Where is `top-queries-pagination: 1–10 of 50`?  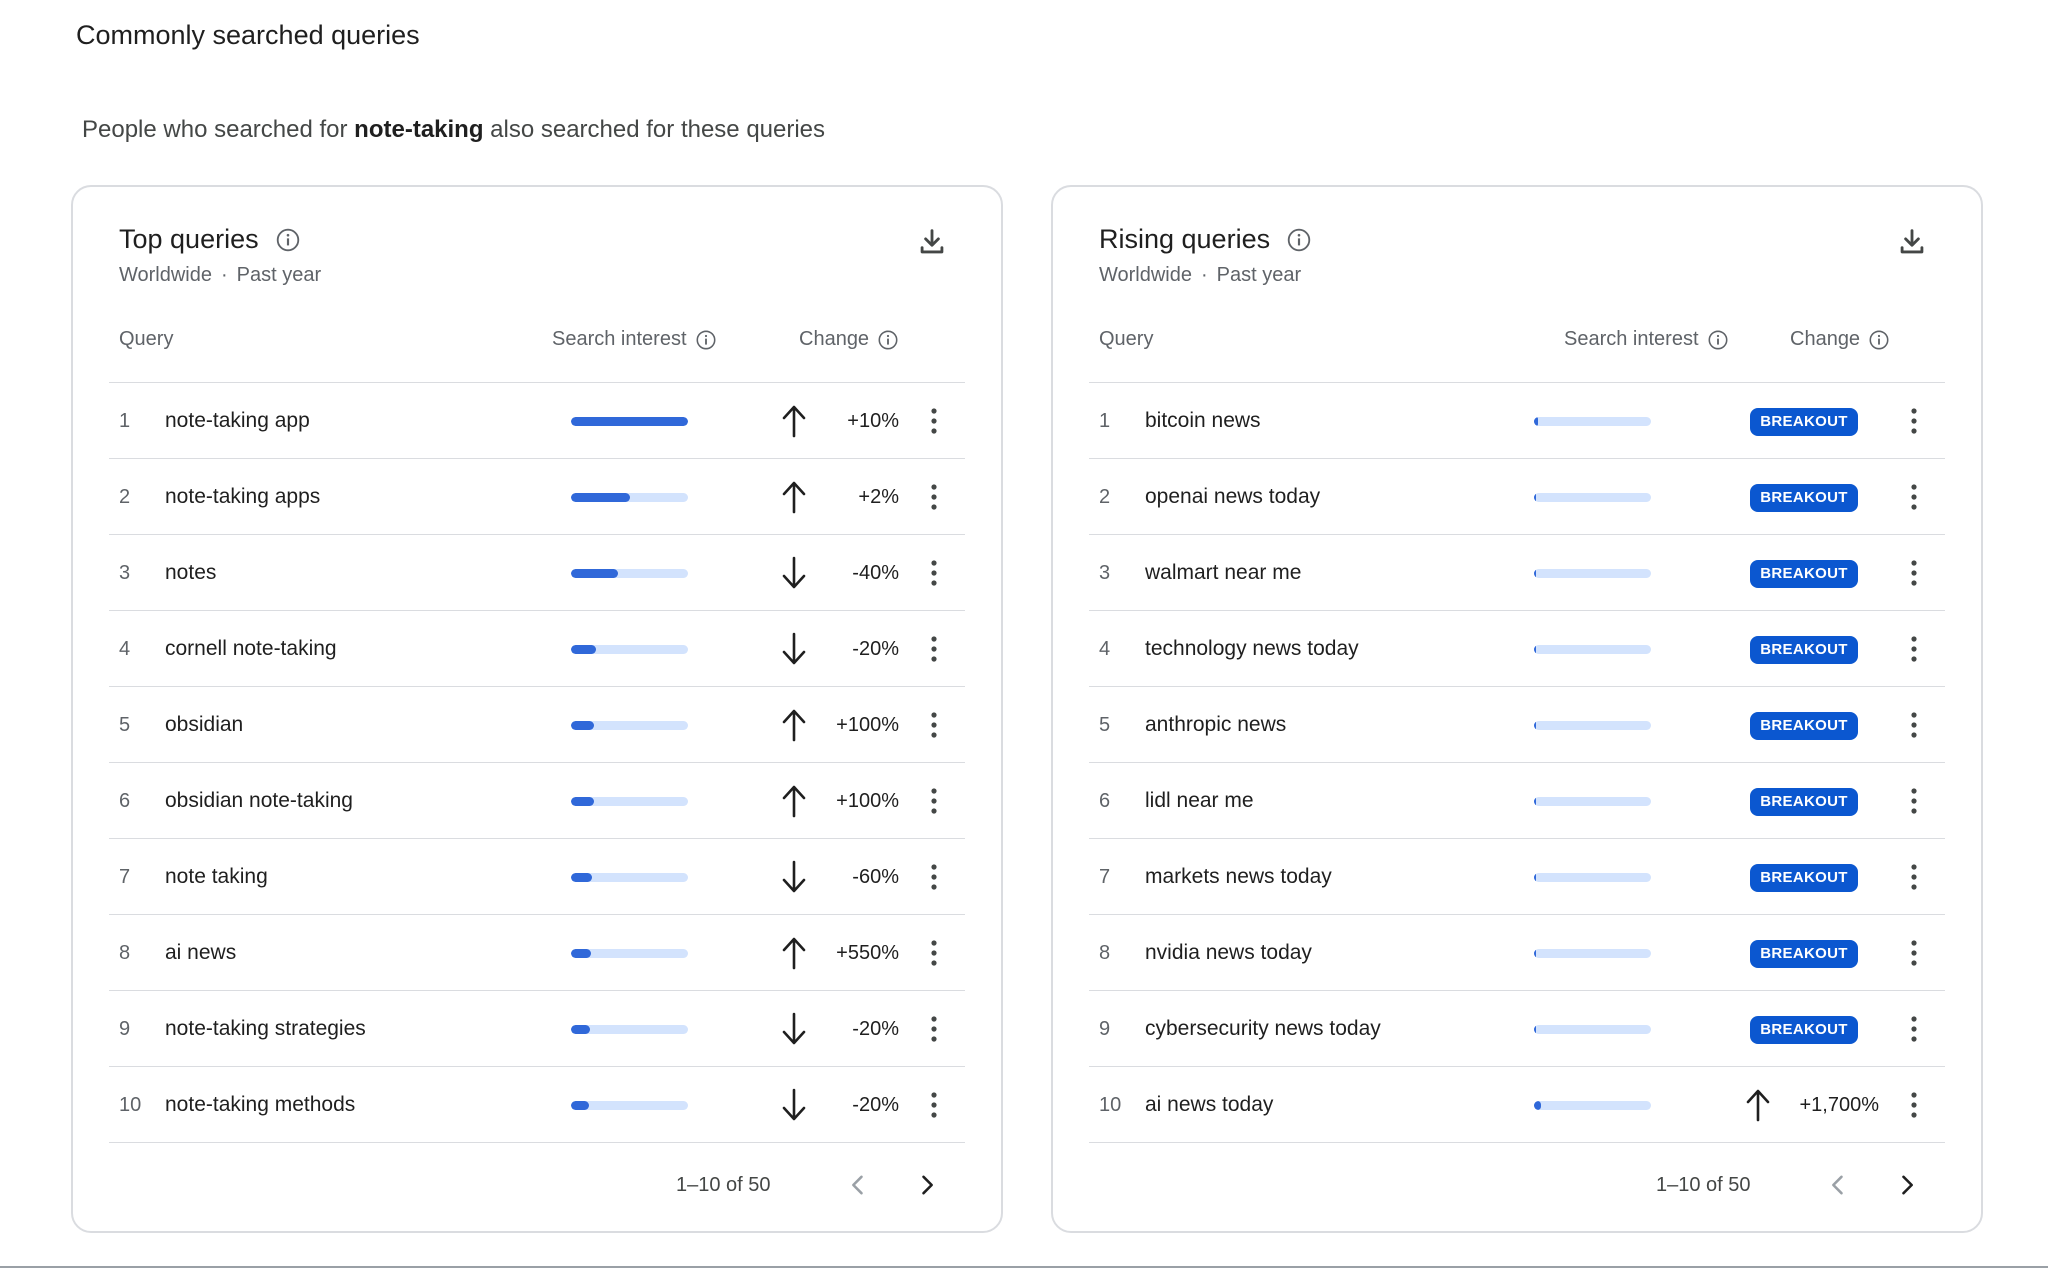 top-queries-pagination: 1–10 of 50 is located at coordinates (537, 1185).